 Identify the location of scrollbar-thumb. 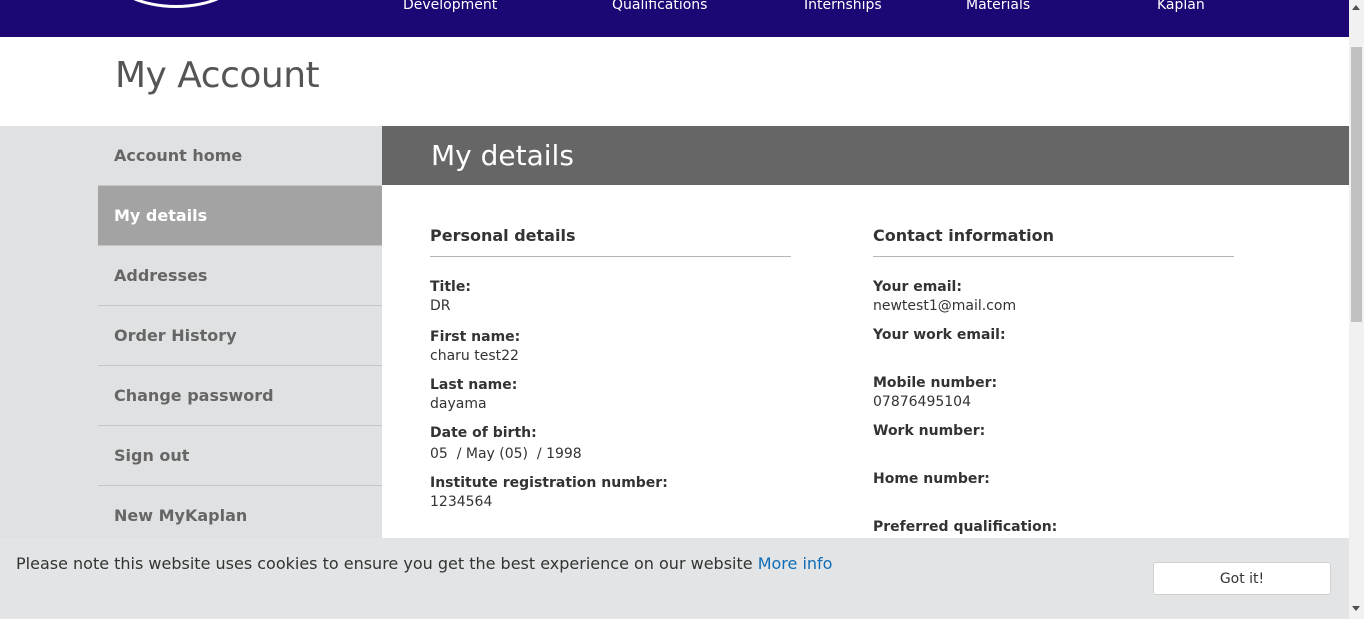
(1356, 184).